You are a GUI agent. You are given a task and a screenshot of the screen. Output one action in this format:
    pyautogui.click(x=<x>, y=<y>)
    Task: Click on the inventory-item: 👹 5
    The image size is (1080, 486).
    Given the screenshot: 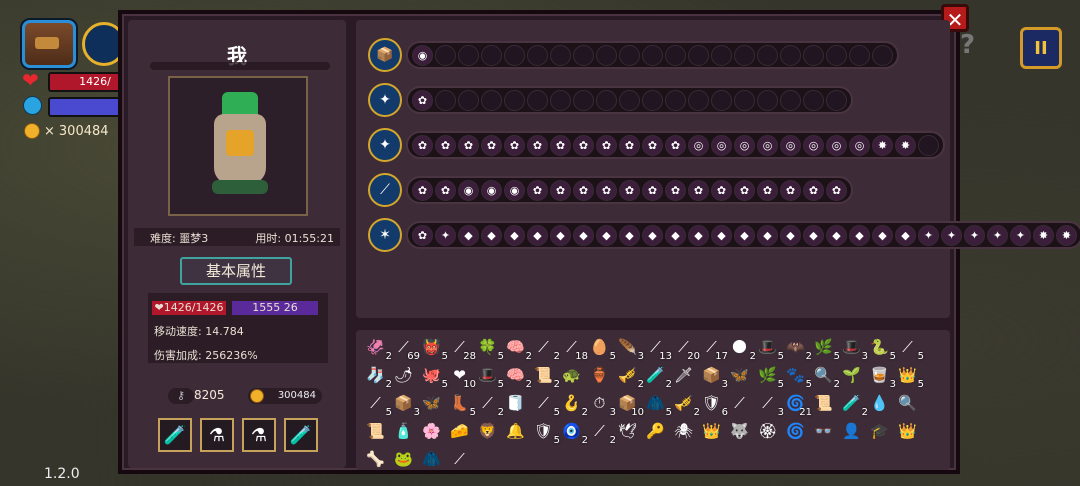 What is the action you would take?
    pyautogui.click(x=433, y=349)
    